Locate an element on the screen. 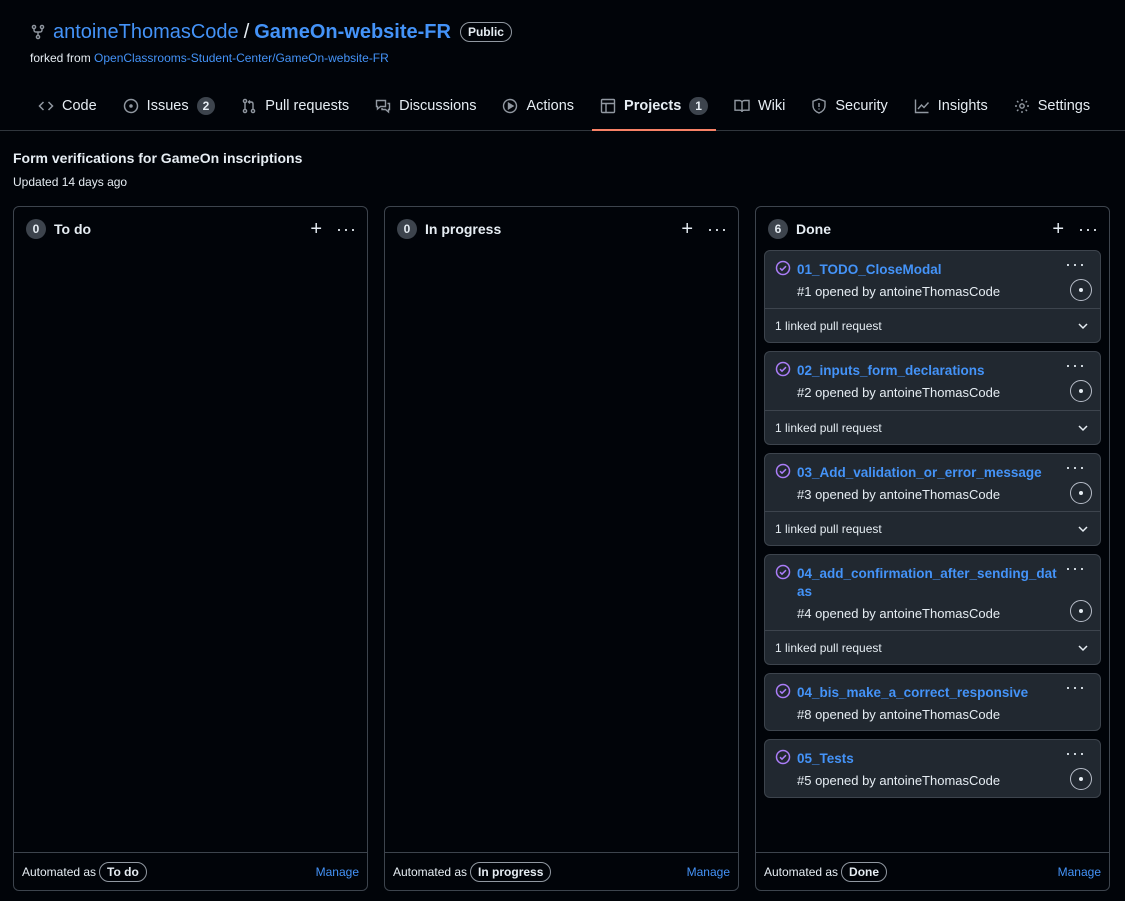 Image resolution: width=1125 pixels, height=901 pixels. tab-issues: Issues 2 is located at coordinates (169, 106).